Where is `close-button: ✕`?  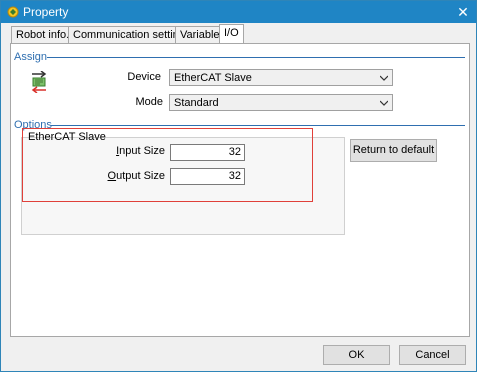
close-button: ✕ is located at coordinates (463, 12).